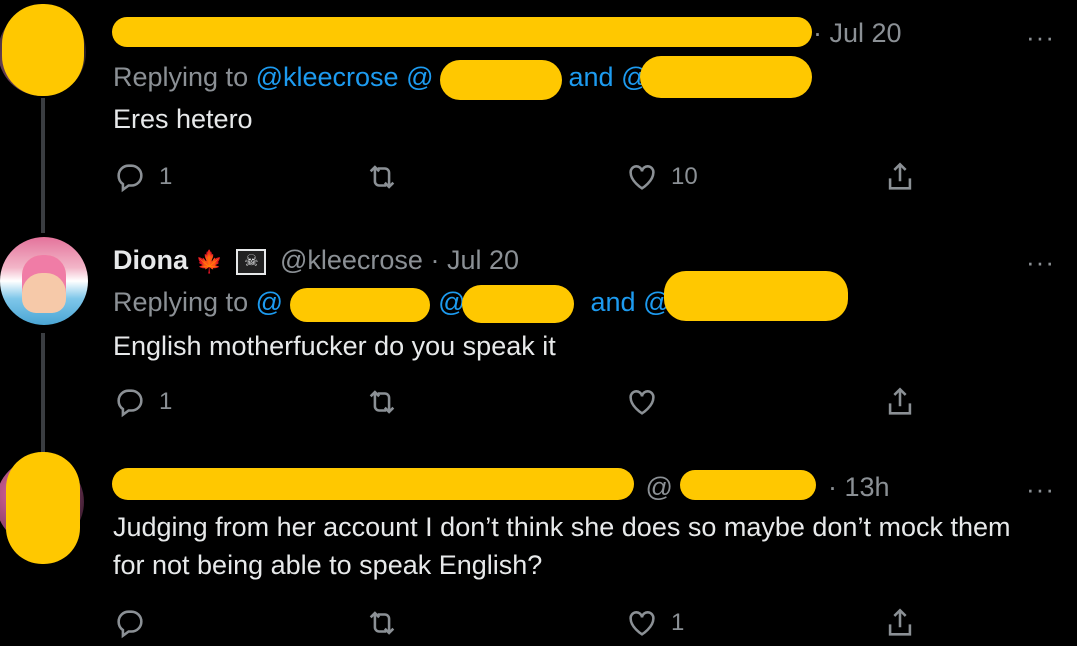 Image resolution: width=1077 pixels, height=646 pixels. Describe the element at coordinates (209, 261) in the screenshot. I see `maple-leaf-icon: 🍁` at that location.